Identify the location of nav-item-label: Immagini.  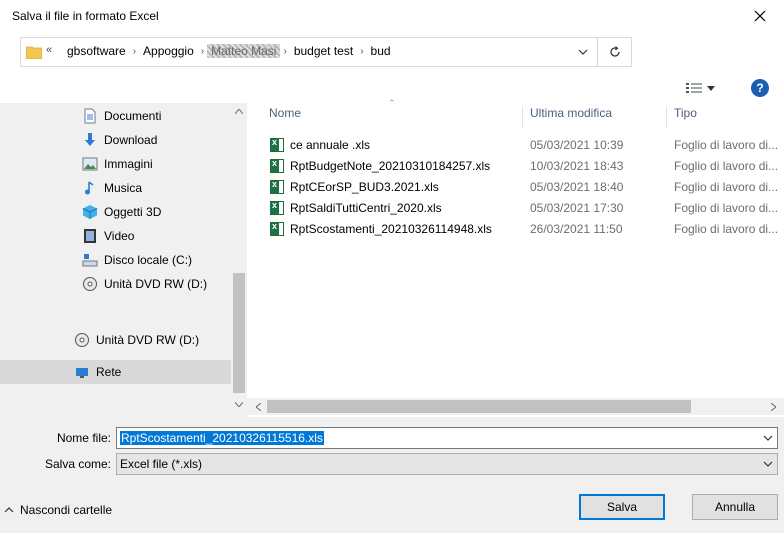
(128, 164).